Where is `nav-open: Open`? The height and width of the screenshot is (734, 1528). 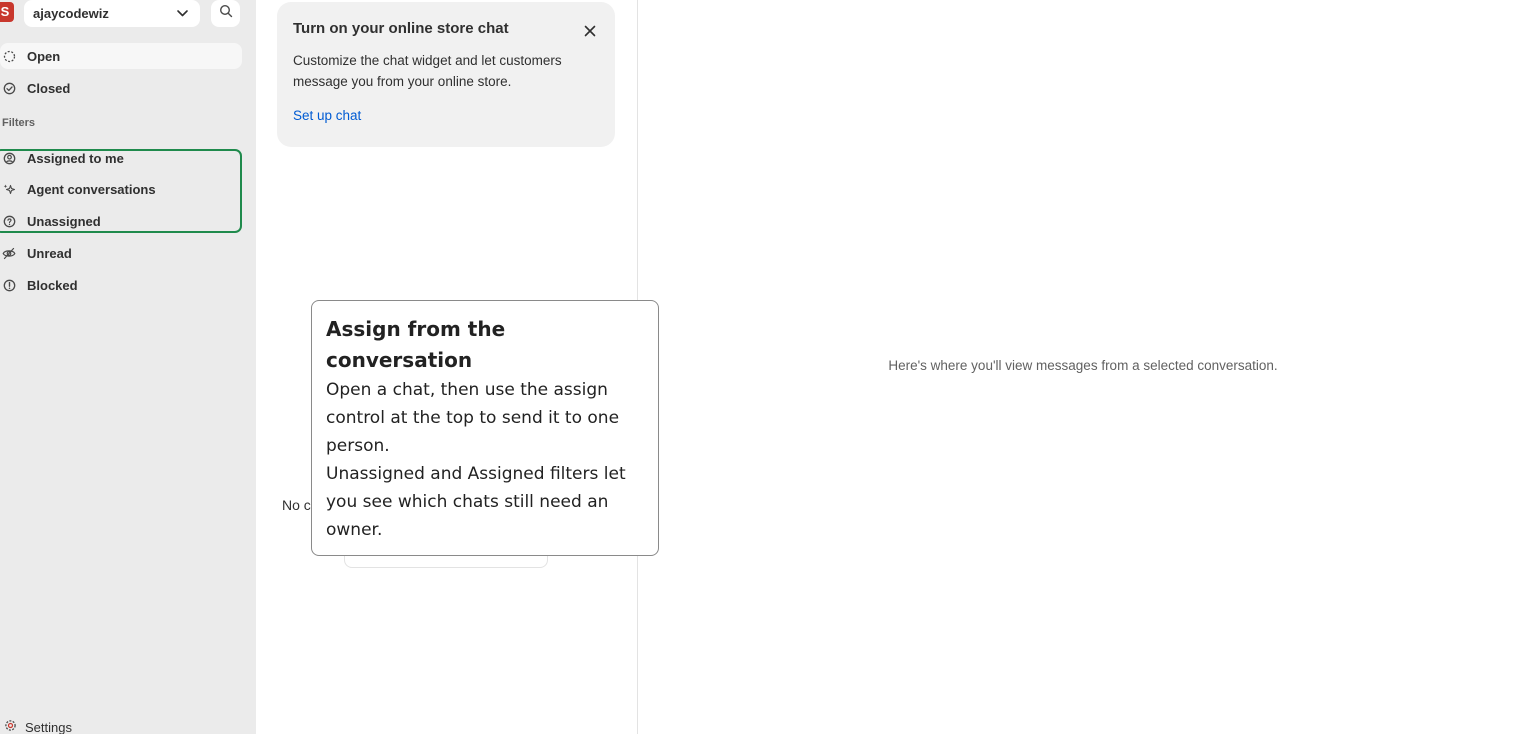
nav-open: Open is located at coordinates (121, 56).